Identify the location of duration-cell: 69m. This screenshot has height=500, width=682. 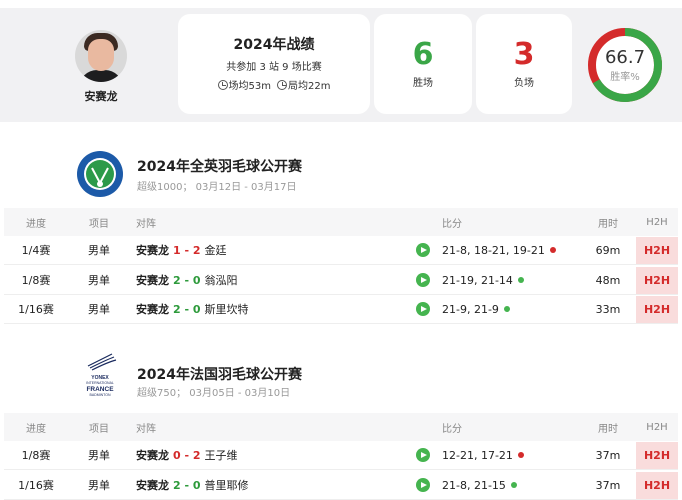
(608, 250).